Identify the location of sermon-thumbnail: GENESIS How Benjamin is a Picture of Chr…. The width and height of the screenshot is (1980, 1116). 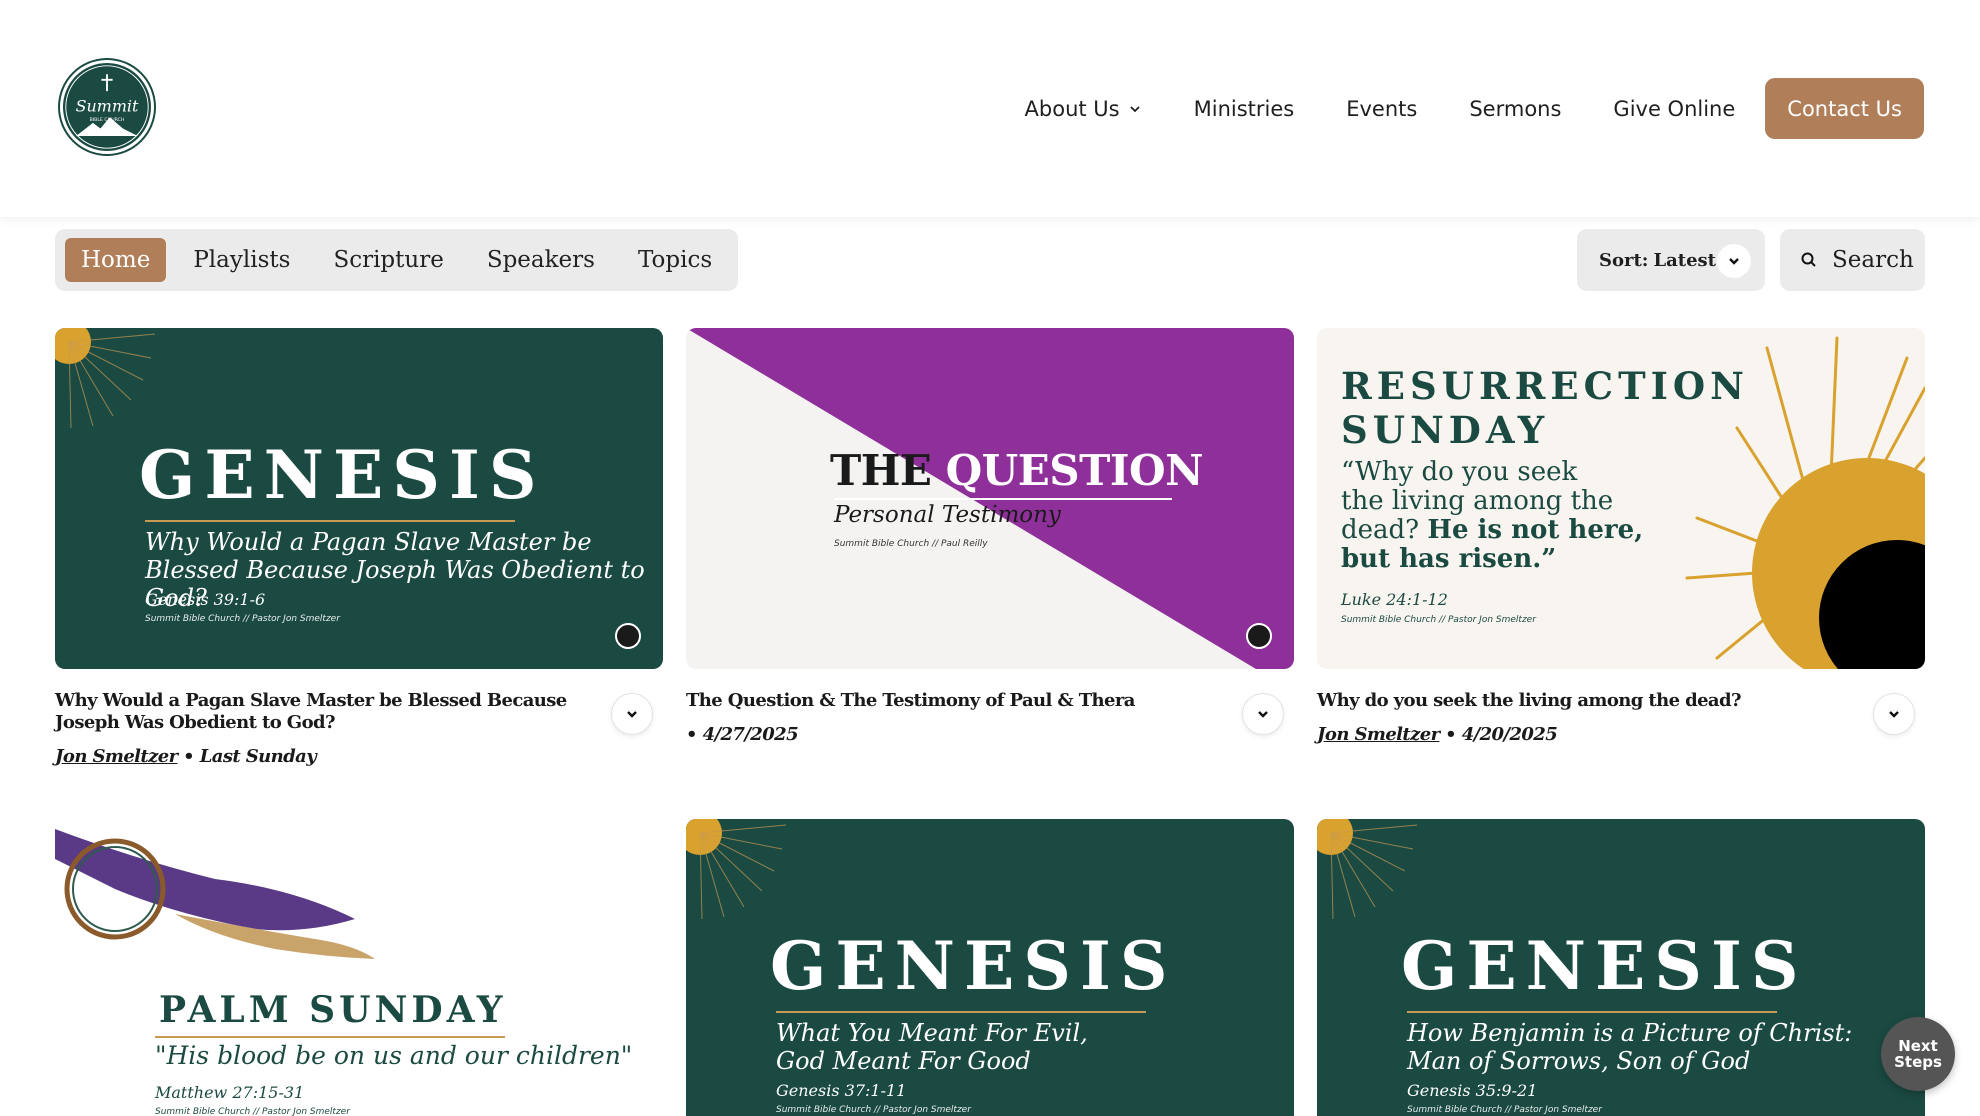
(1621, 967).